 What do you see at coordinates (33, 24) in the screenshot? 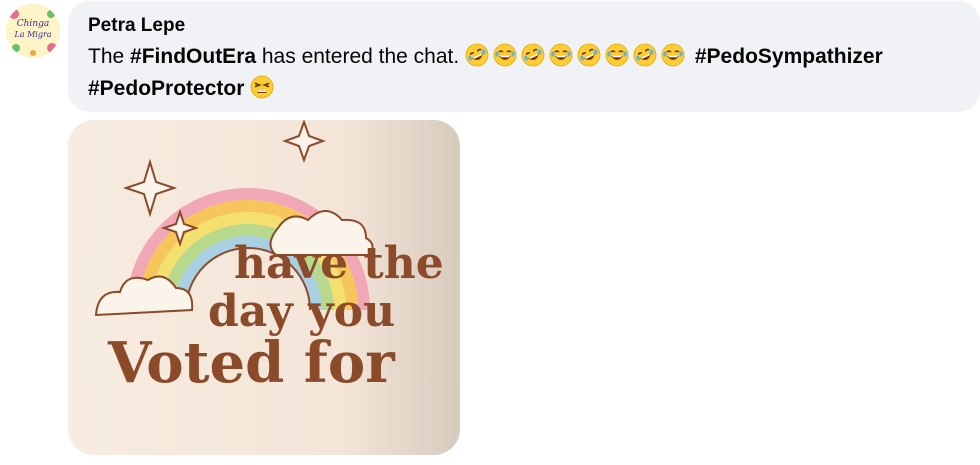
I see `avatar-text-1: Chinga` at bounding box center [33, 24].